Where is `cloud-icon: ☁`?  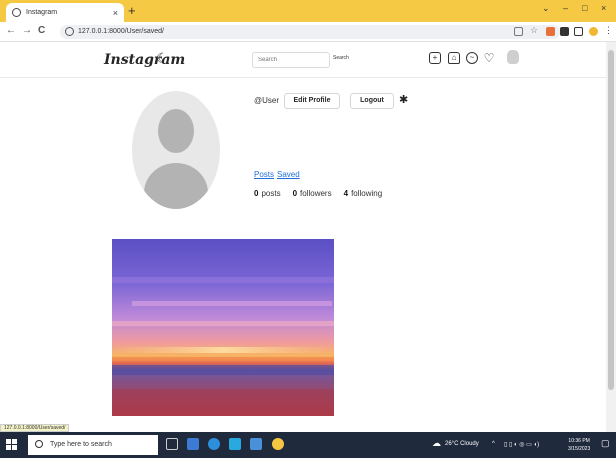 cloud-icon: ☁ is located at coordinates (436, 443).